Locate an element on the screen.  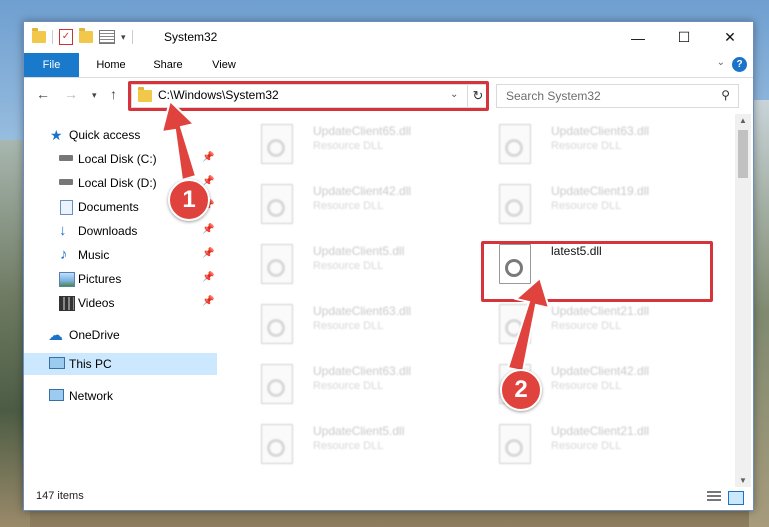
sidebar-item-label: Local Disk (D:) is located at coordinates (117, 183).